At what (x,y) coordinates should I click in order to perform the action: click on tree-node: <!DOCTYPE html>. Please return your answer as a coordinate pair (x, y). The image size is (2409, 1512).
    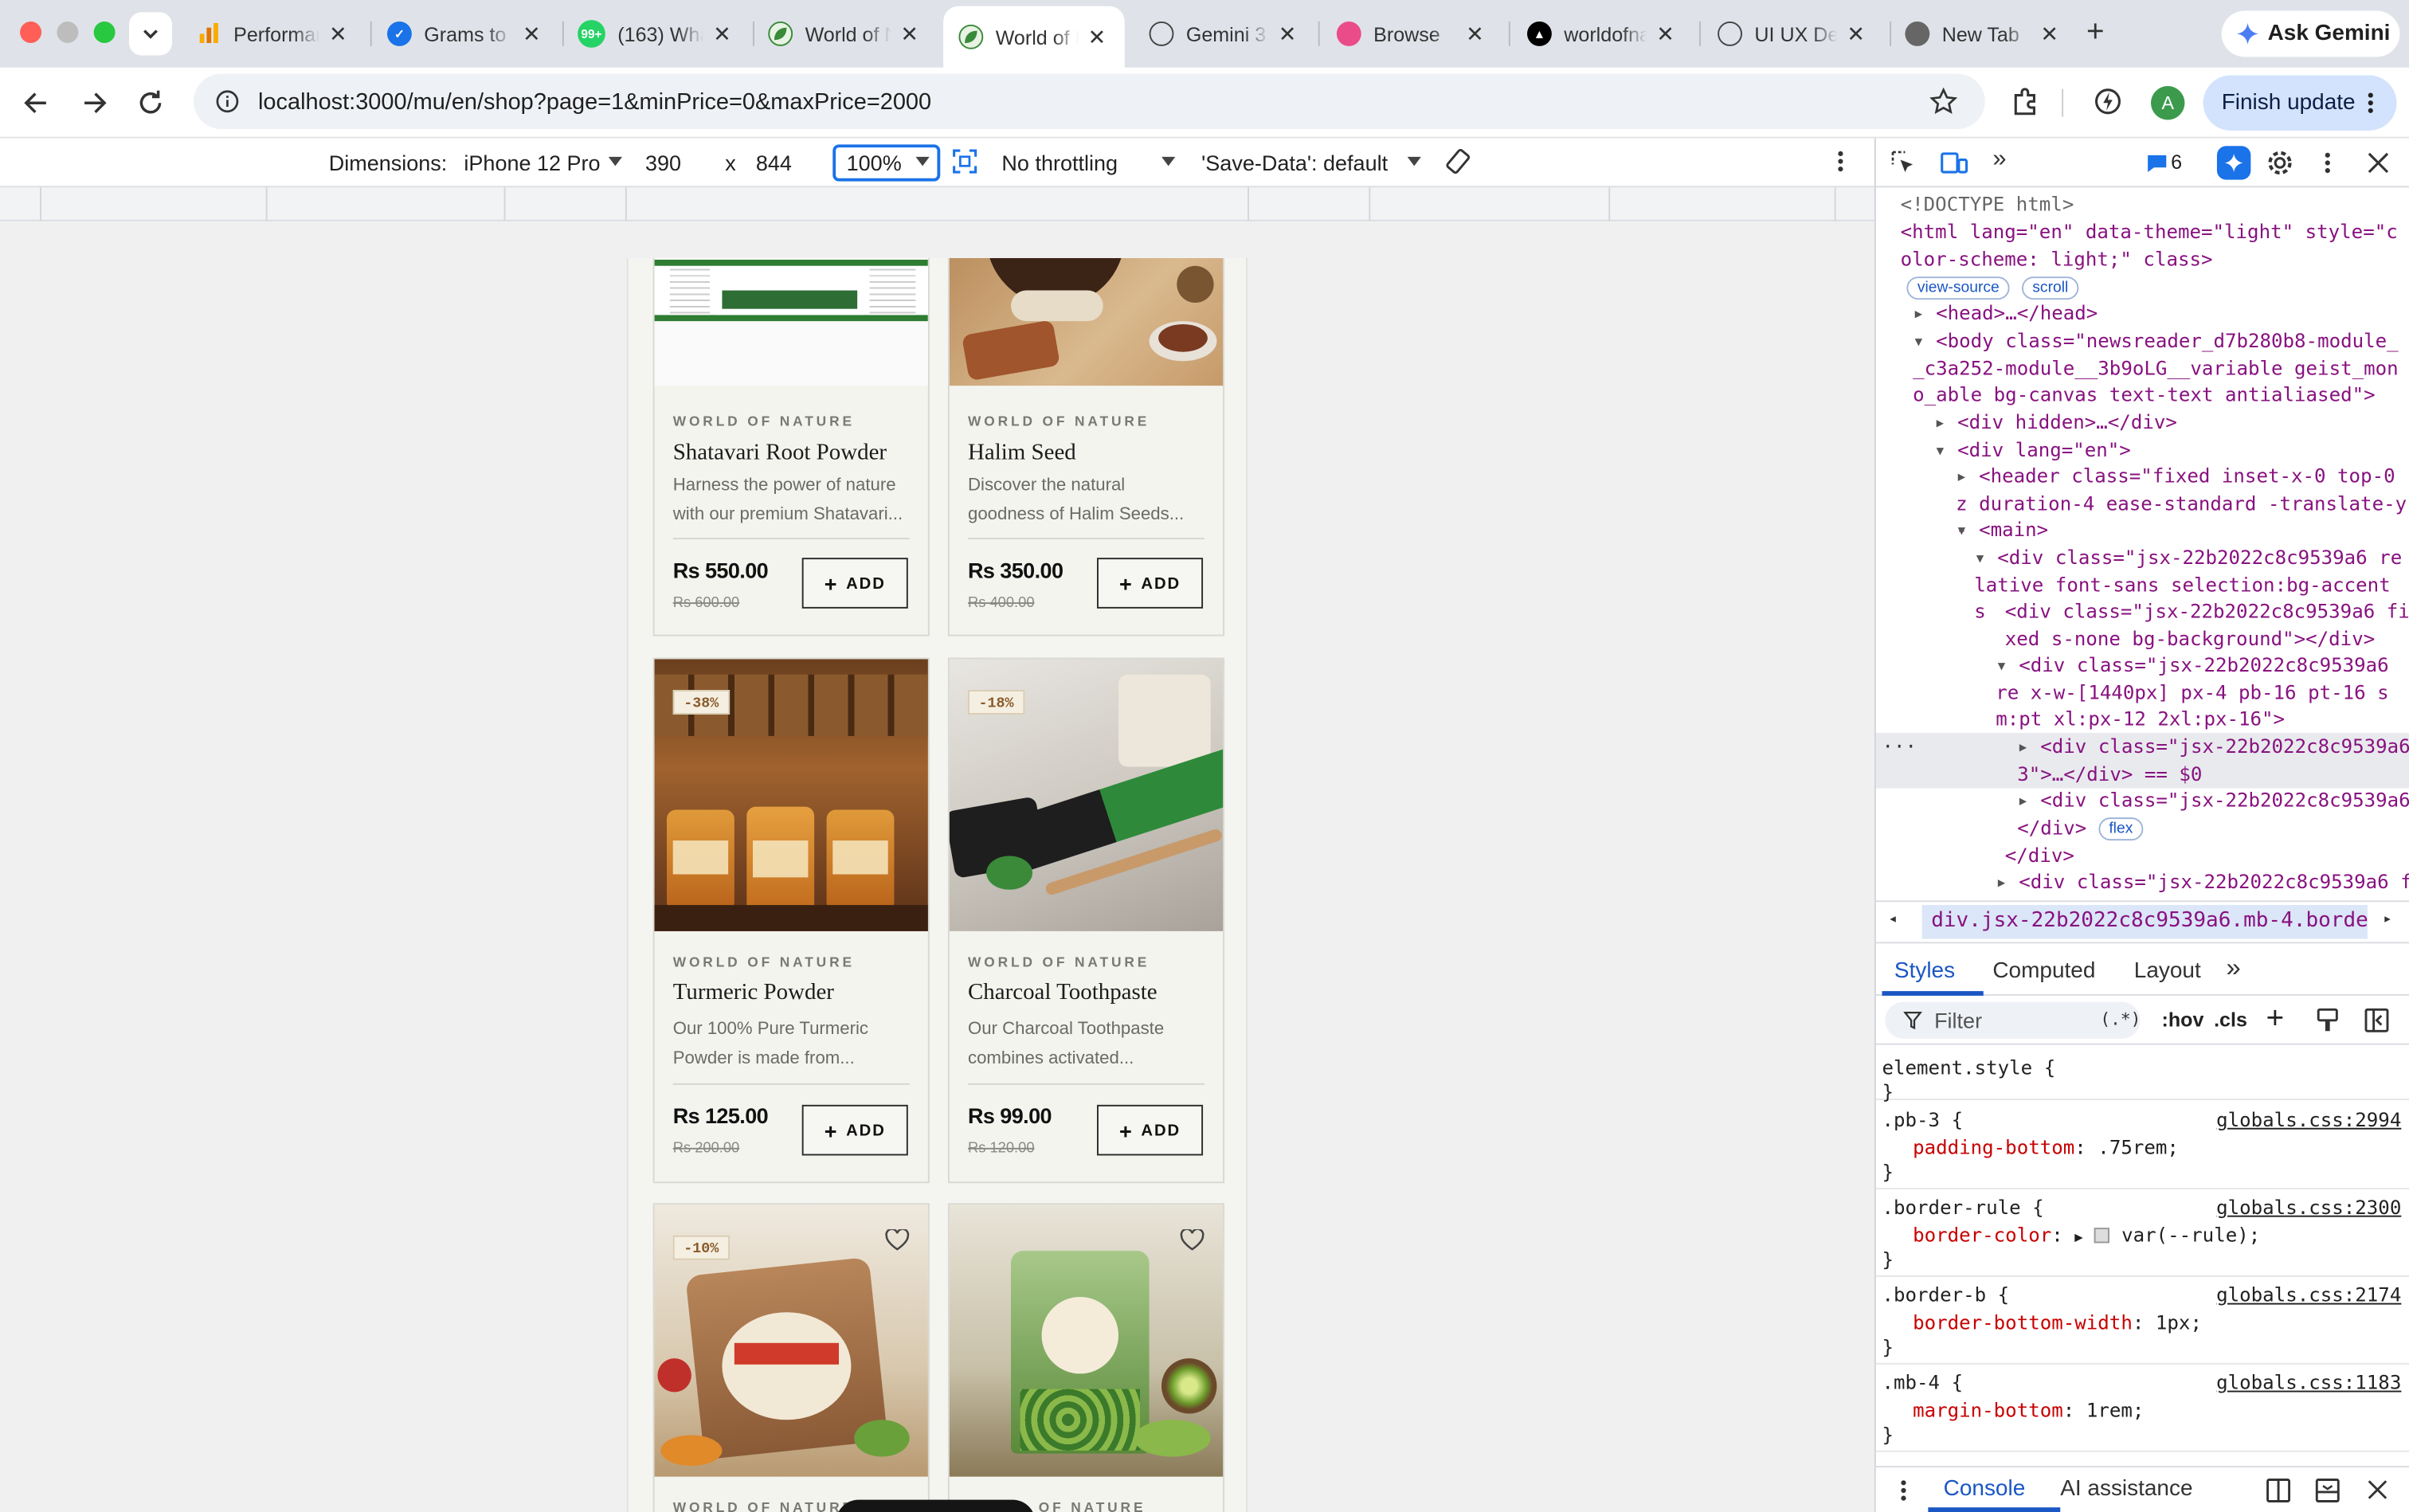
    Looking at the image, I should click on (1987, 204).